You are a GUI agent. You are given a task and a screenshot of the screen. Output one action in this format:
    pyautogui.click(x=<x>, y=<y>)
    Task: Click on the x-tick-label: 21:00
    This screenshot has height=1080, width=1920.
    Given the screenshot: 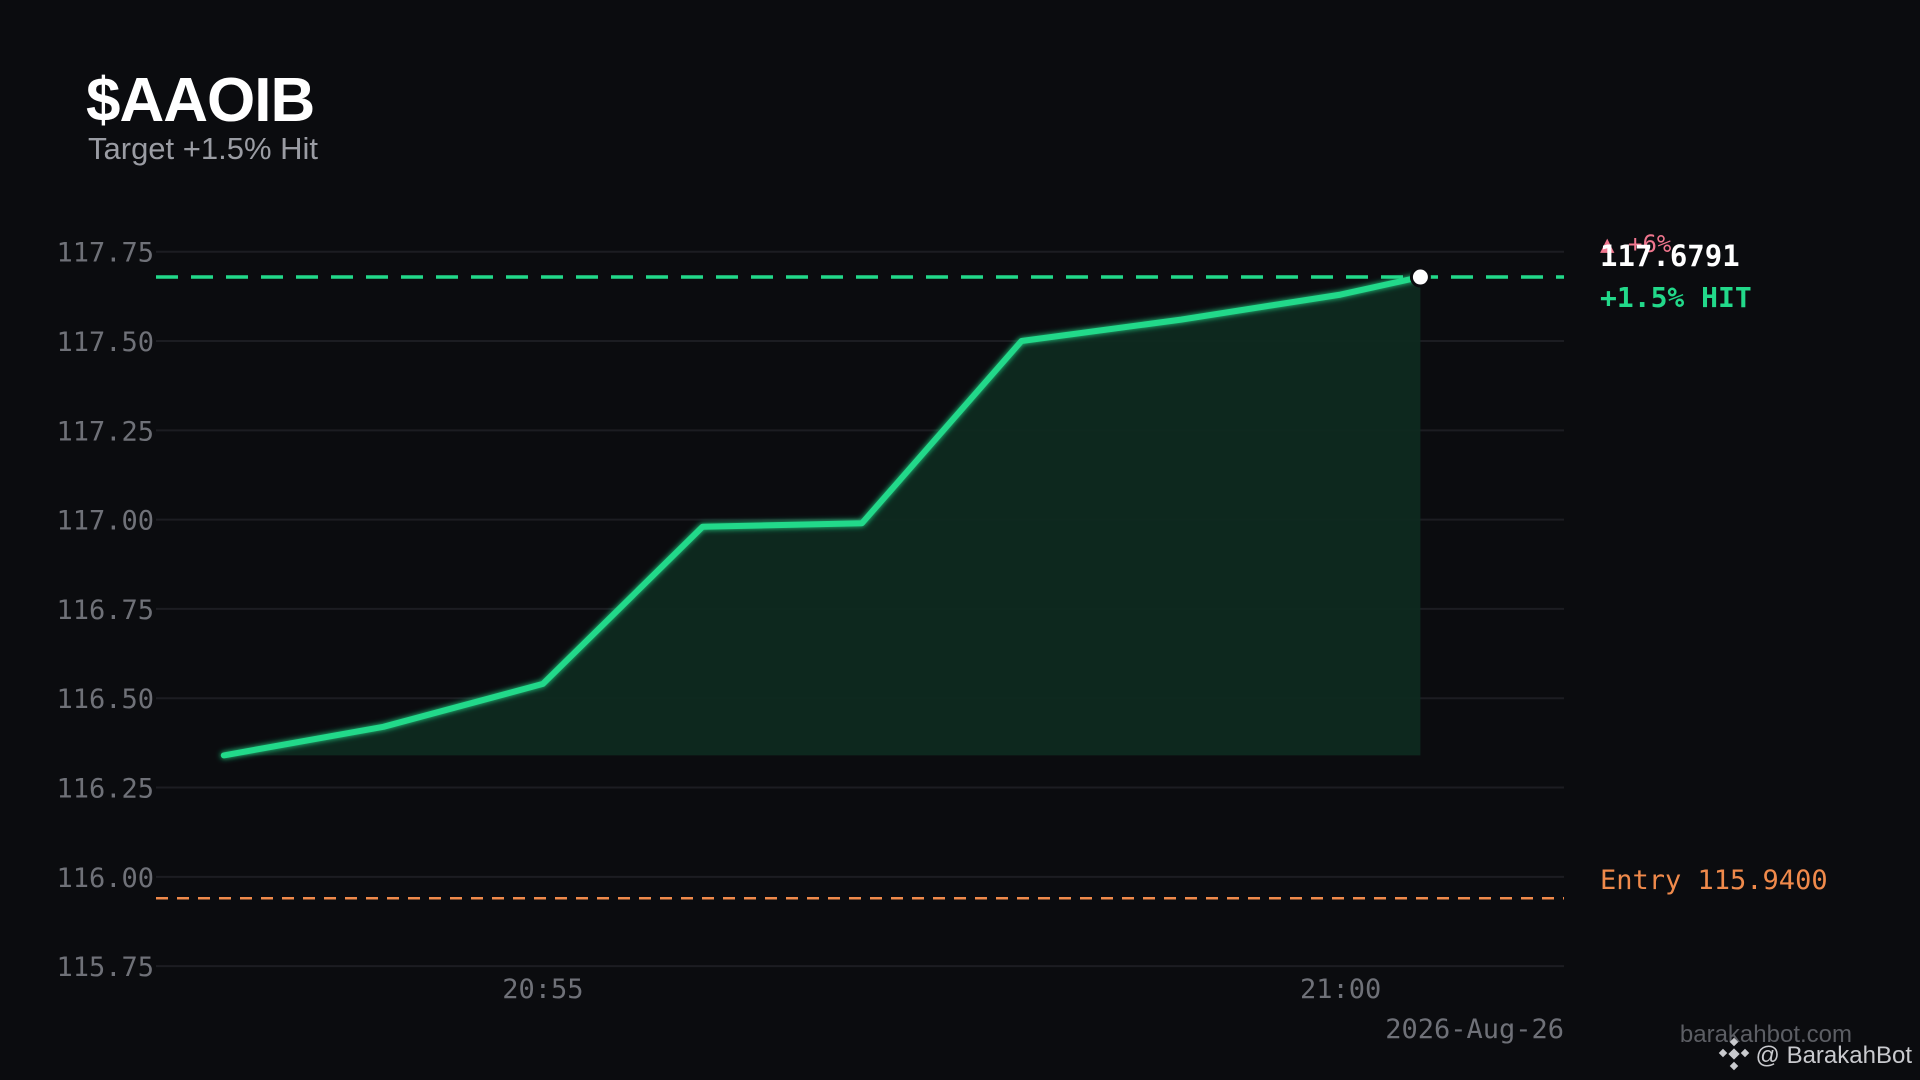 What is the action you would take?
    pyautogui.click(x=1340, y=989)
    